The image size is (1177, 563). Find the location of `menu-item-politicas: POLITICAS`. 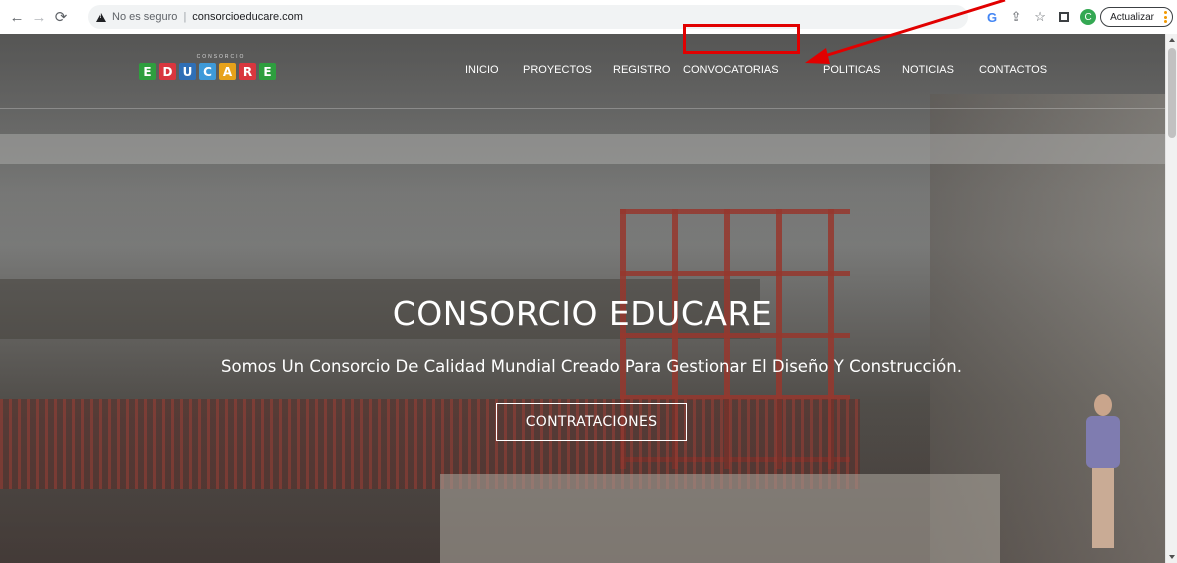

menu-item-politicas: POLITICAS is located at coordinates (851, 70).